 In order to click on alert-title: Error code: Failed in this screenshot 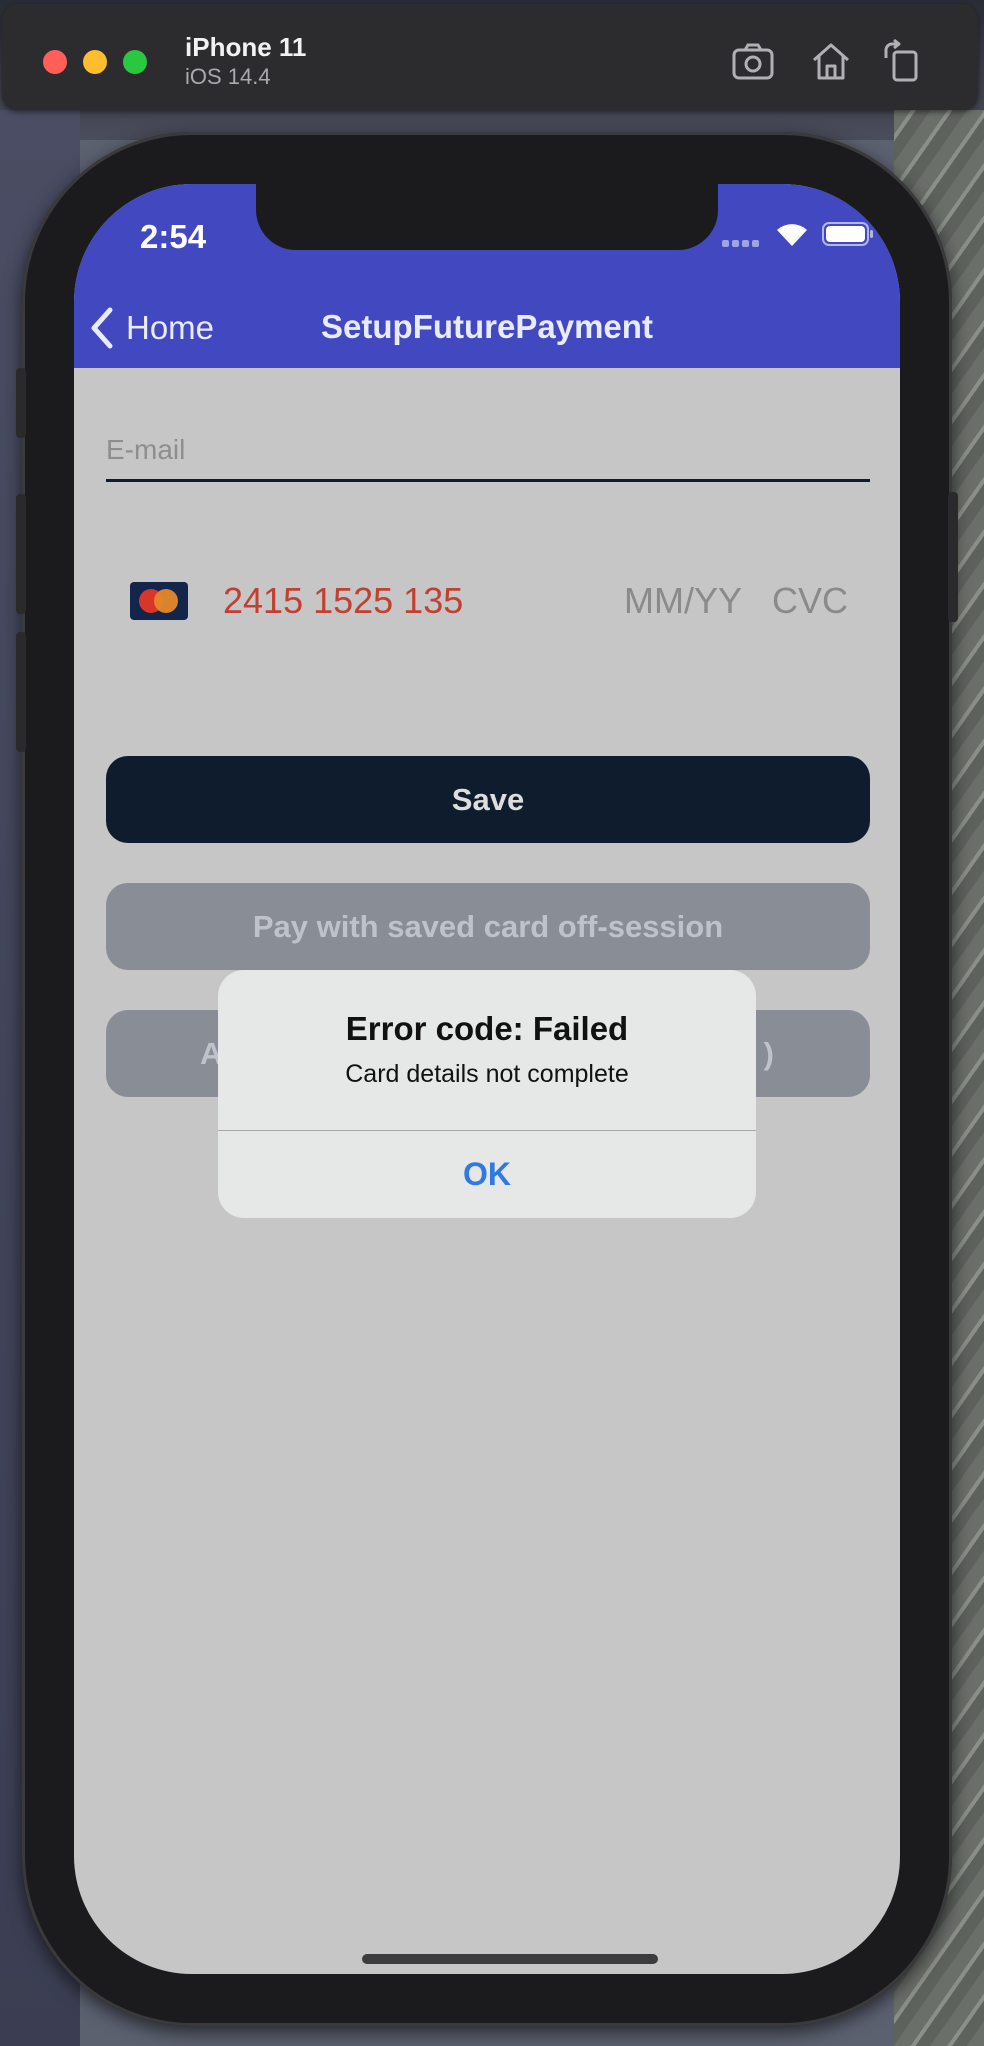, I will do `click(487, 1028)`.